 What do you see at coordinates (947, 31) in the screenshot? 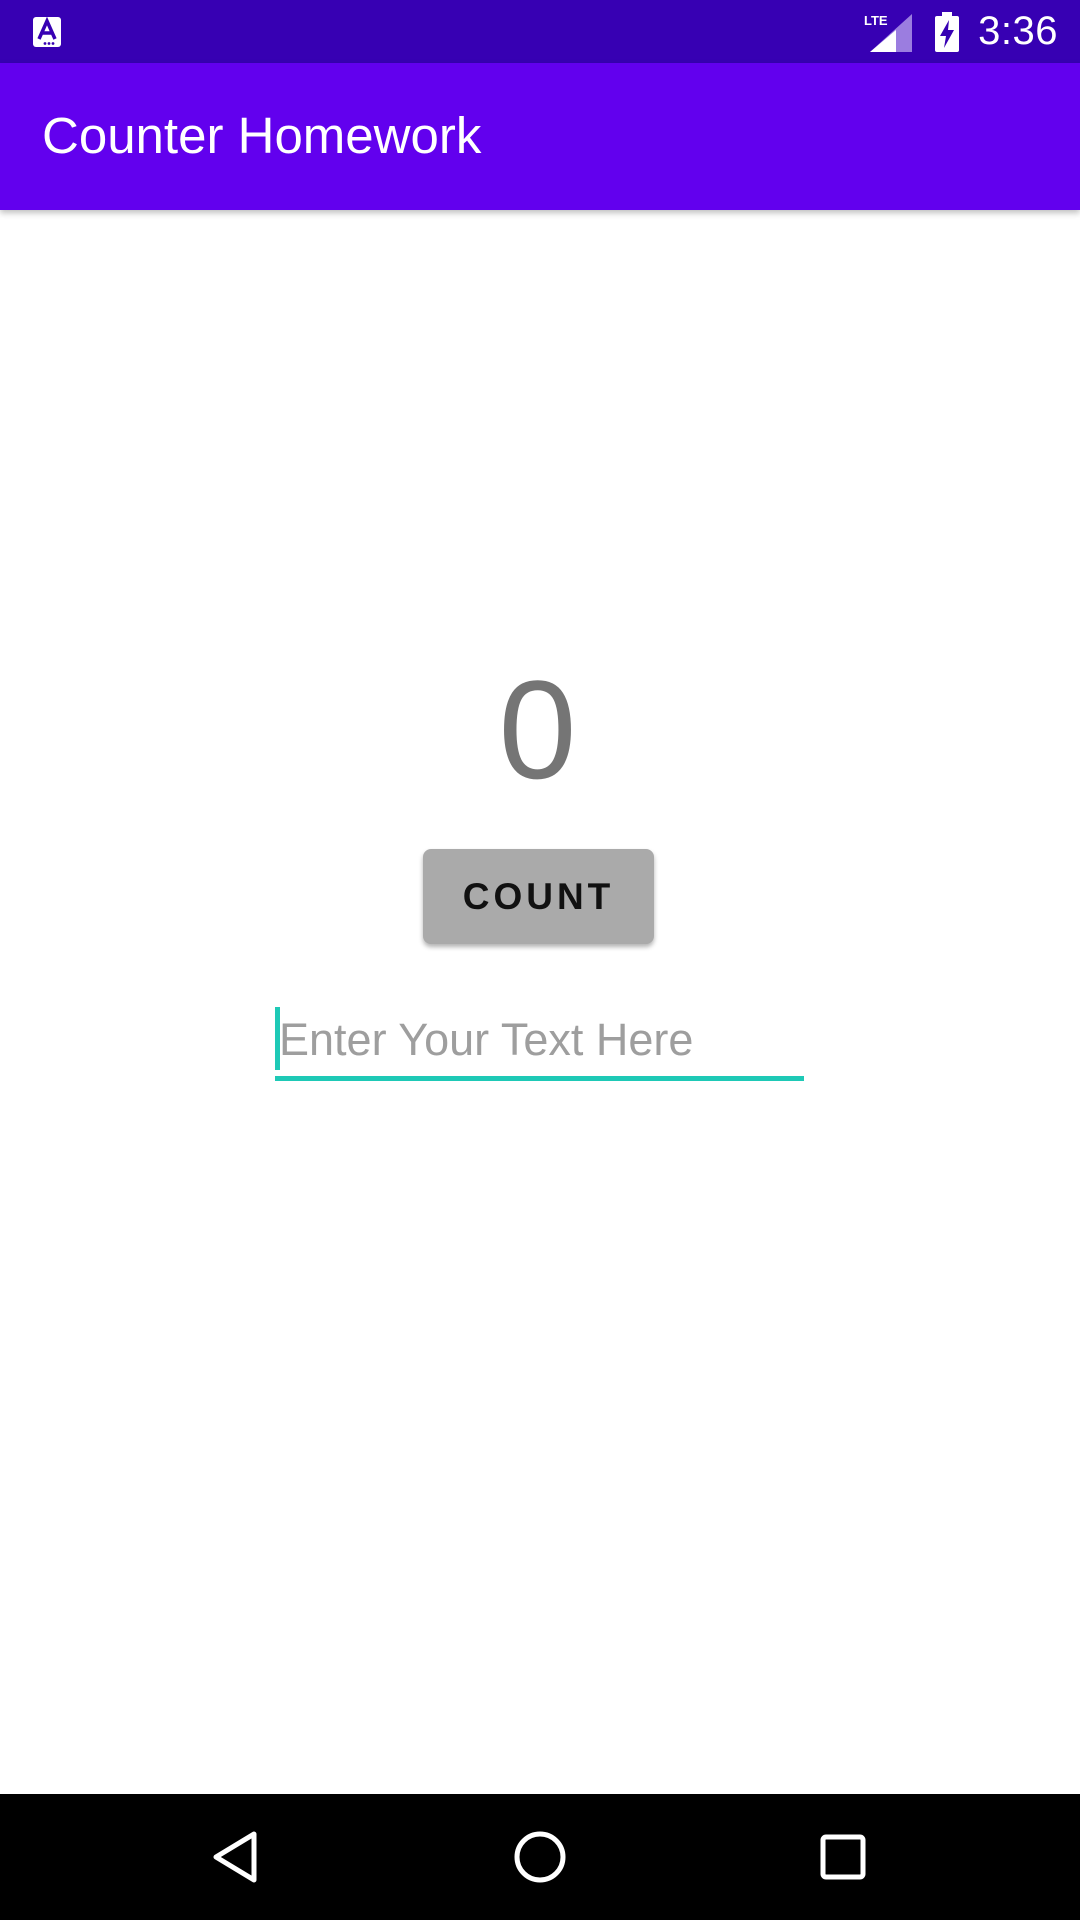
I see `battery-charging-icon` at bounding box center [947, 31].